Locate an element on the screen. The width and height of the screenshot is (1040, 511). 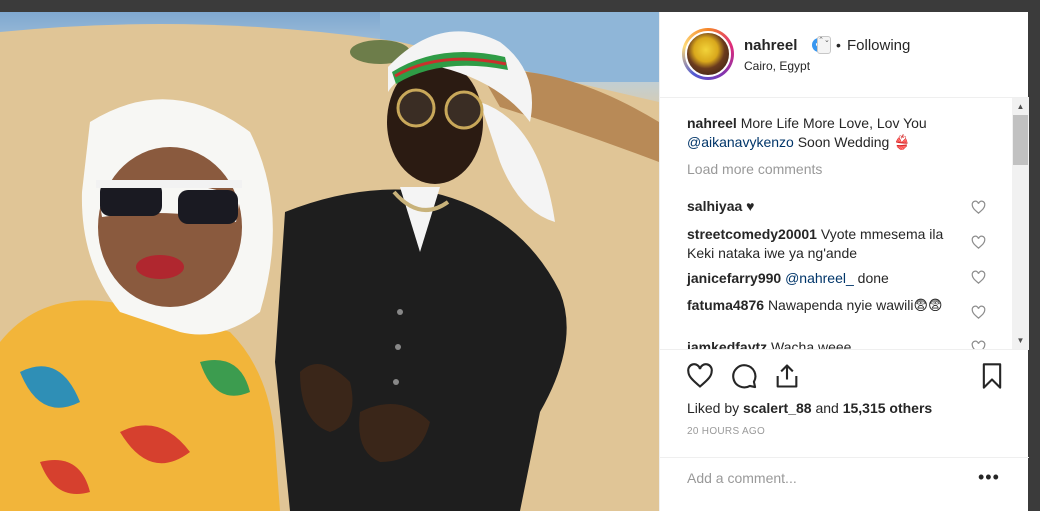
more-options-icon: ••• is located at coordinates (989, 477).